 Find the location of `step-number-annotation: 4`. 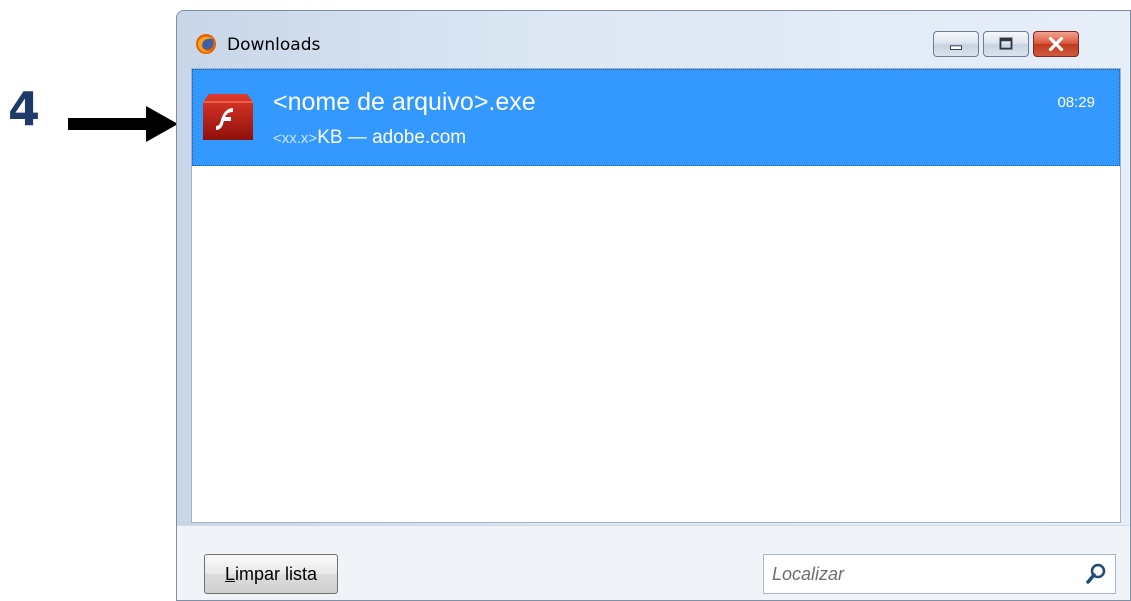

step-number-annotation: 4 is located at coordinates (24, 109).